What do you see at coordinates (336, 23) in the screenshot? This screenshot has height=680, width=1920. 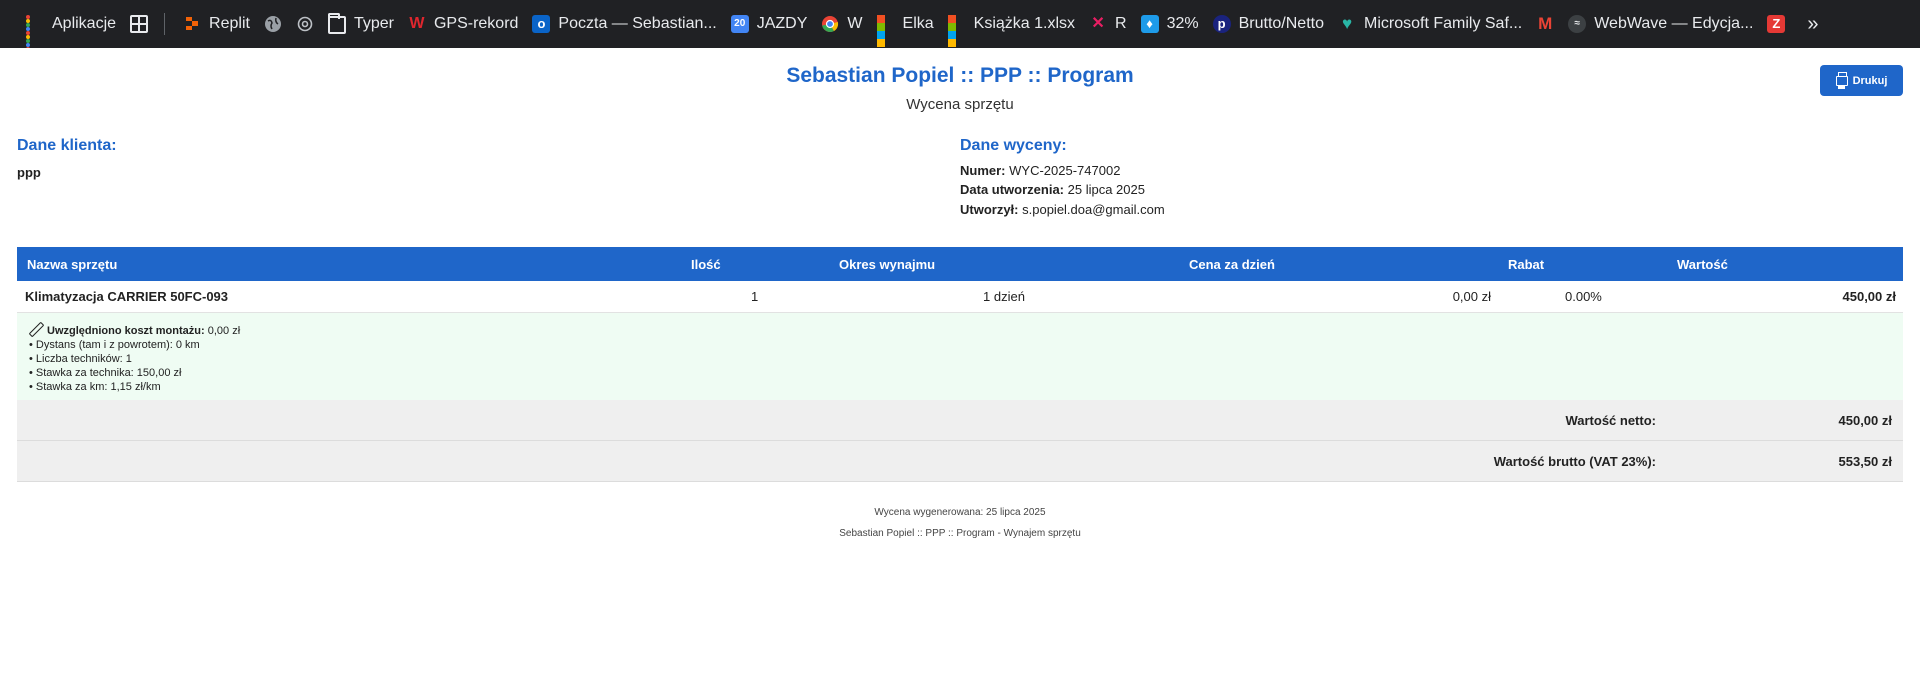 I see `folder-icon` at bounding box center [336, 23].